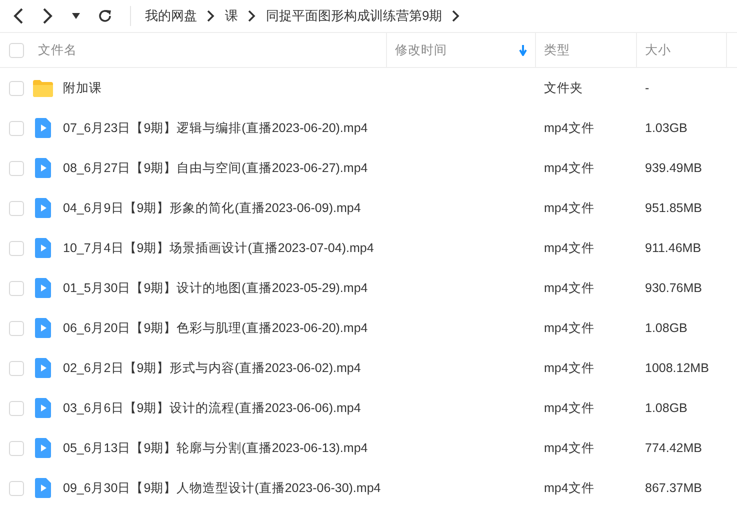 The width and height of the screenshot is (737, 516). What do you see at coordinates (557, 50) in the screenshot?
I see `column-header: 类型` at bounding box center [557, 50].